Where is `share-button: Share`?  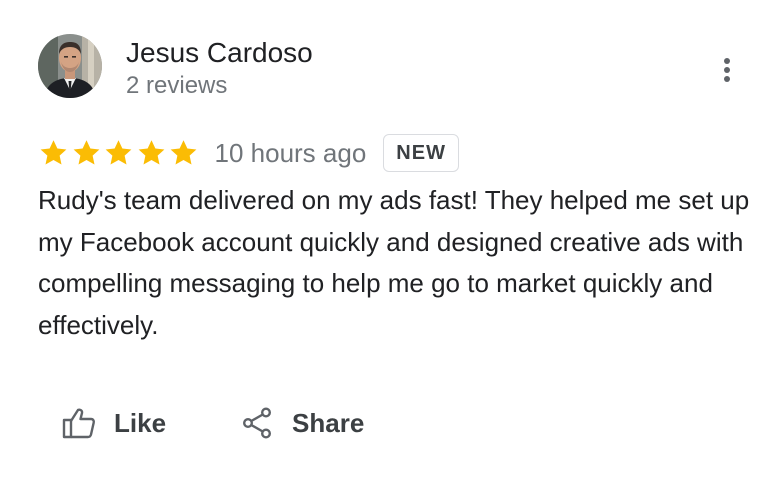 share-button: Share is located at coordinates (303, 423).